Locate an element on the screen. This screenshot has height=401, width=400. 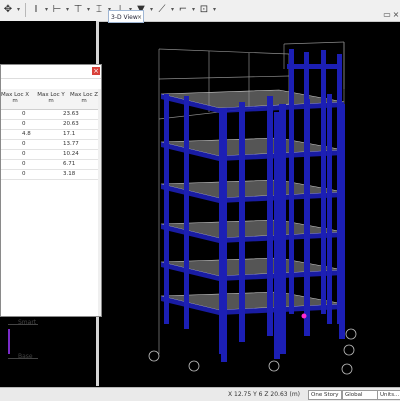
text-cursor-icon: I is located at coordinates (36, 10).